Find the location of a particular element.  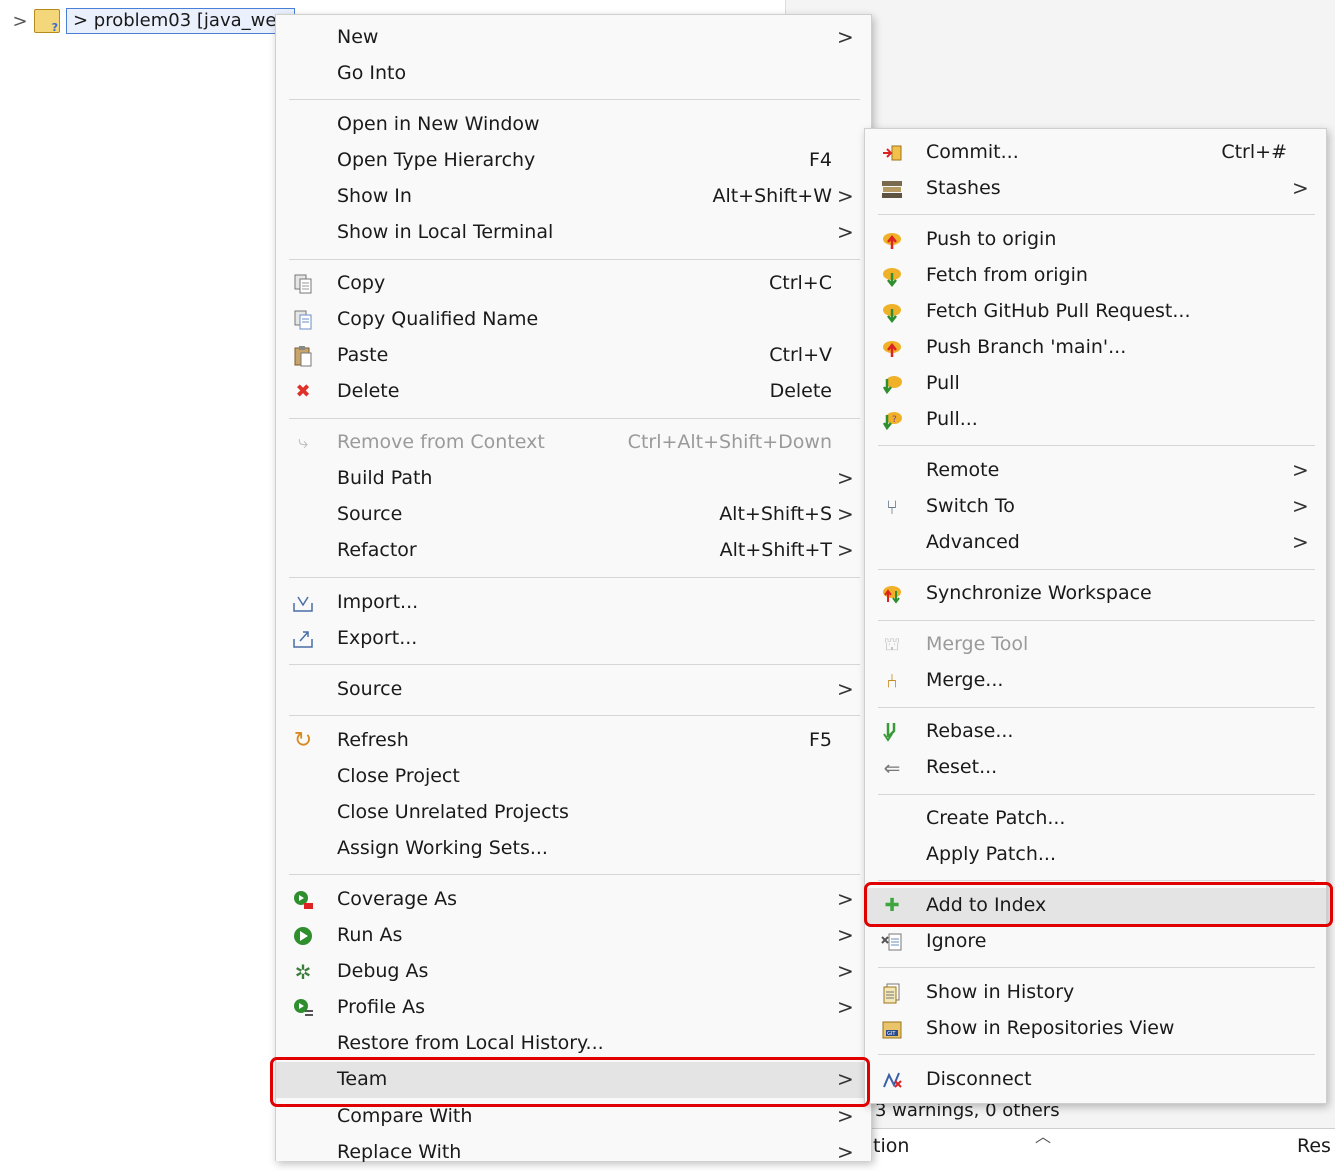

menu-item-stashes: Stashes > is located at coordinates (1095, 189).